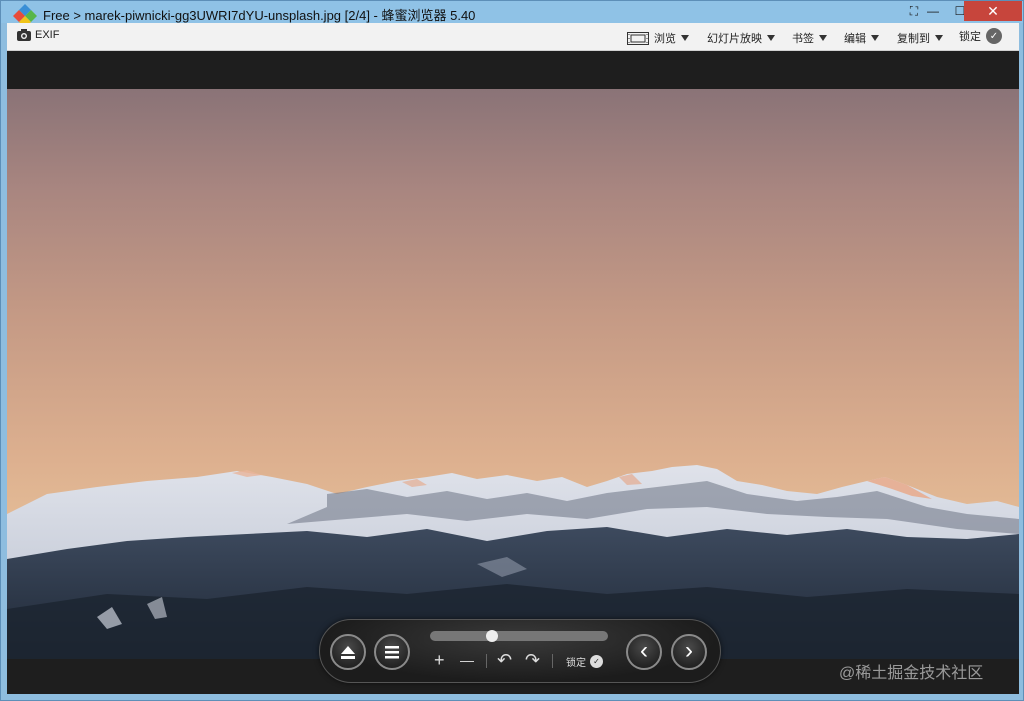 The image size is (1024, 701). I want to click on zoom-out-icon: —, so click(467, 660).